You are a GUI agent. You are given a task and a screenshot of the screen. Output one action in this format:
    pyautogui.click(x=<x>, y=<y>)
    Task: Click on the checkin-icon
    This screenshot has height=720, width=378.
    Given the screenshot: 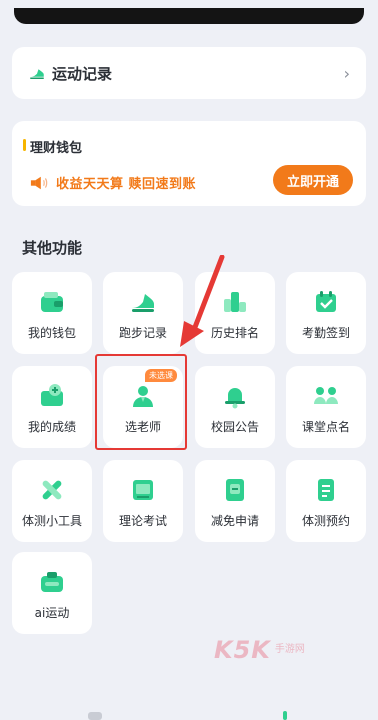 What is the action you would take?
    pyautogui.click(x=326, y=301)
    